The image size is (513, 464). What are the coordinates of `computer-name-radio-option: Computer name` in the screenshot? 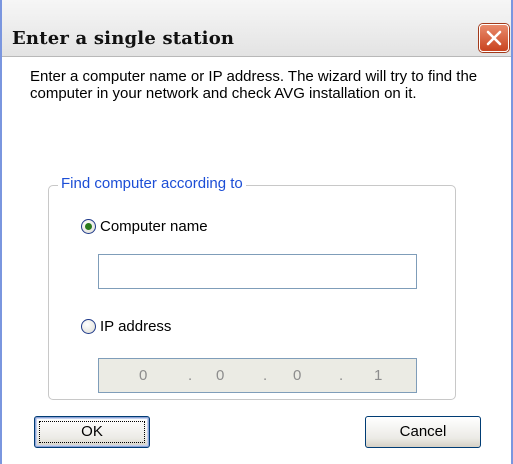 It's located at (144, 226).